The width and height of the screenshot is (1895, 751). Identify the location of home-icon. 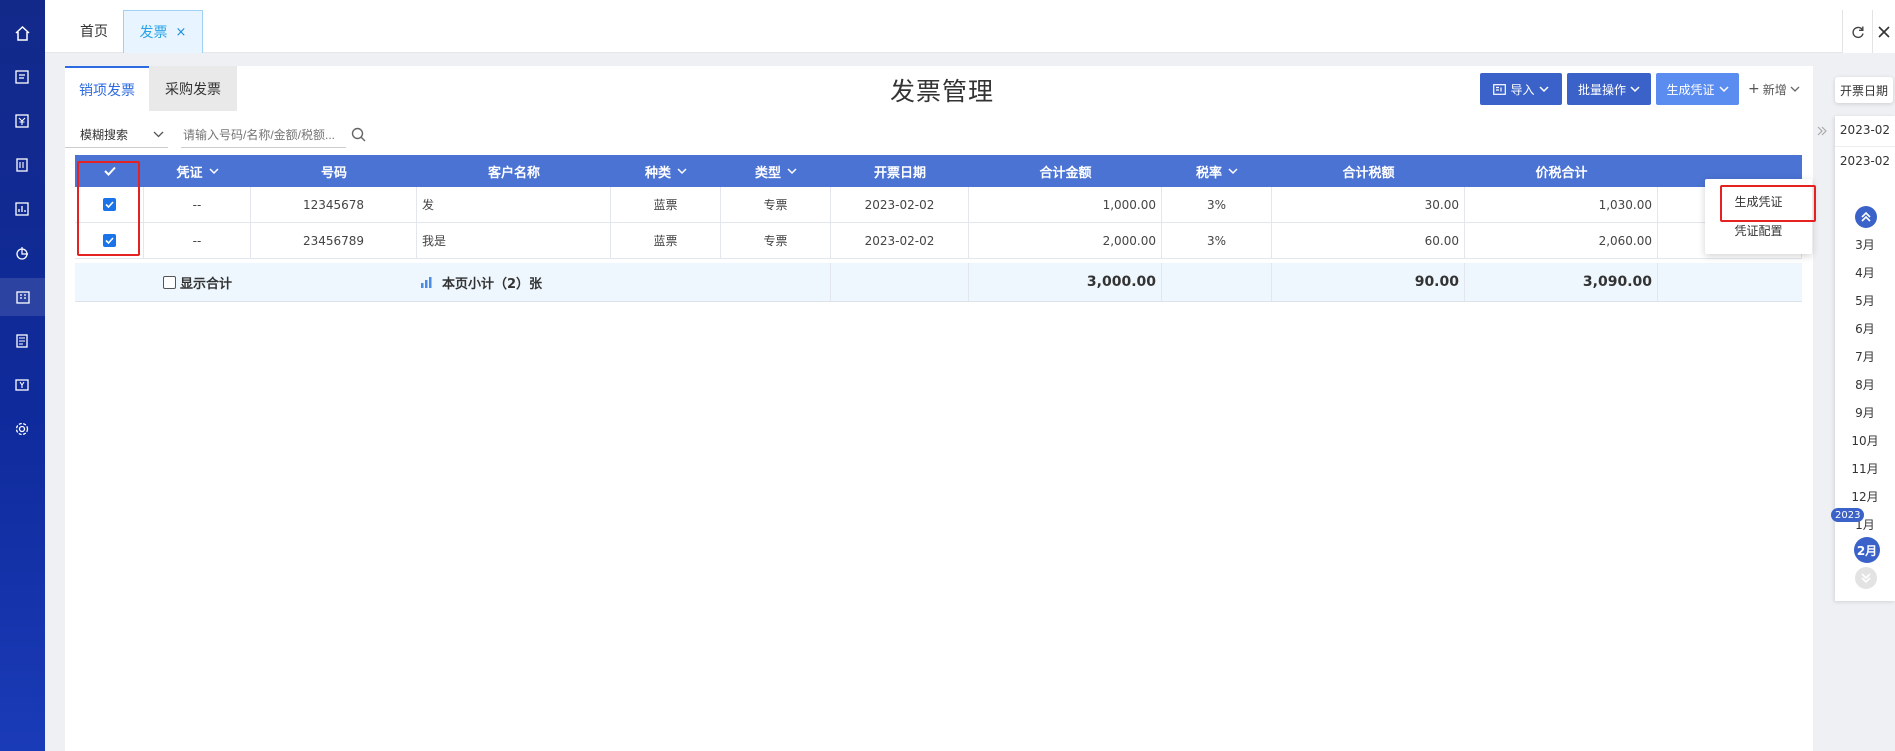
(22, 33).